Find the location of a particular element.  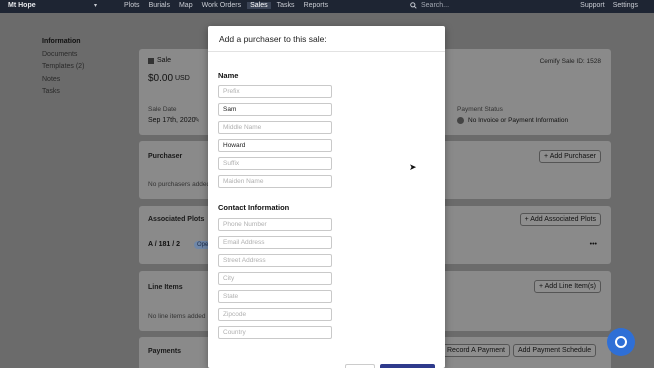

phone-number-field is located at coordinates (275, 224).